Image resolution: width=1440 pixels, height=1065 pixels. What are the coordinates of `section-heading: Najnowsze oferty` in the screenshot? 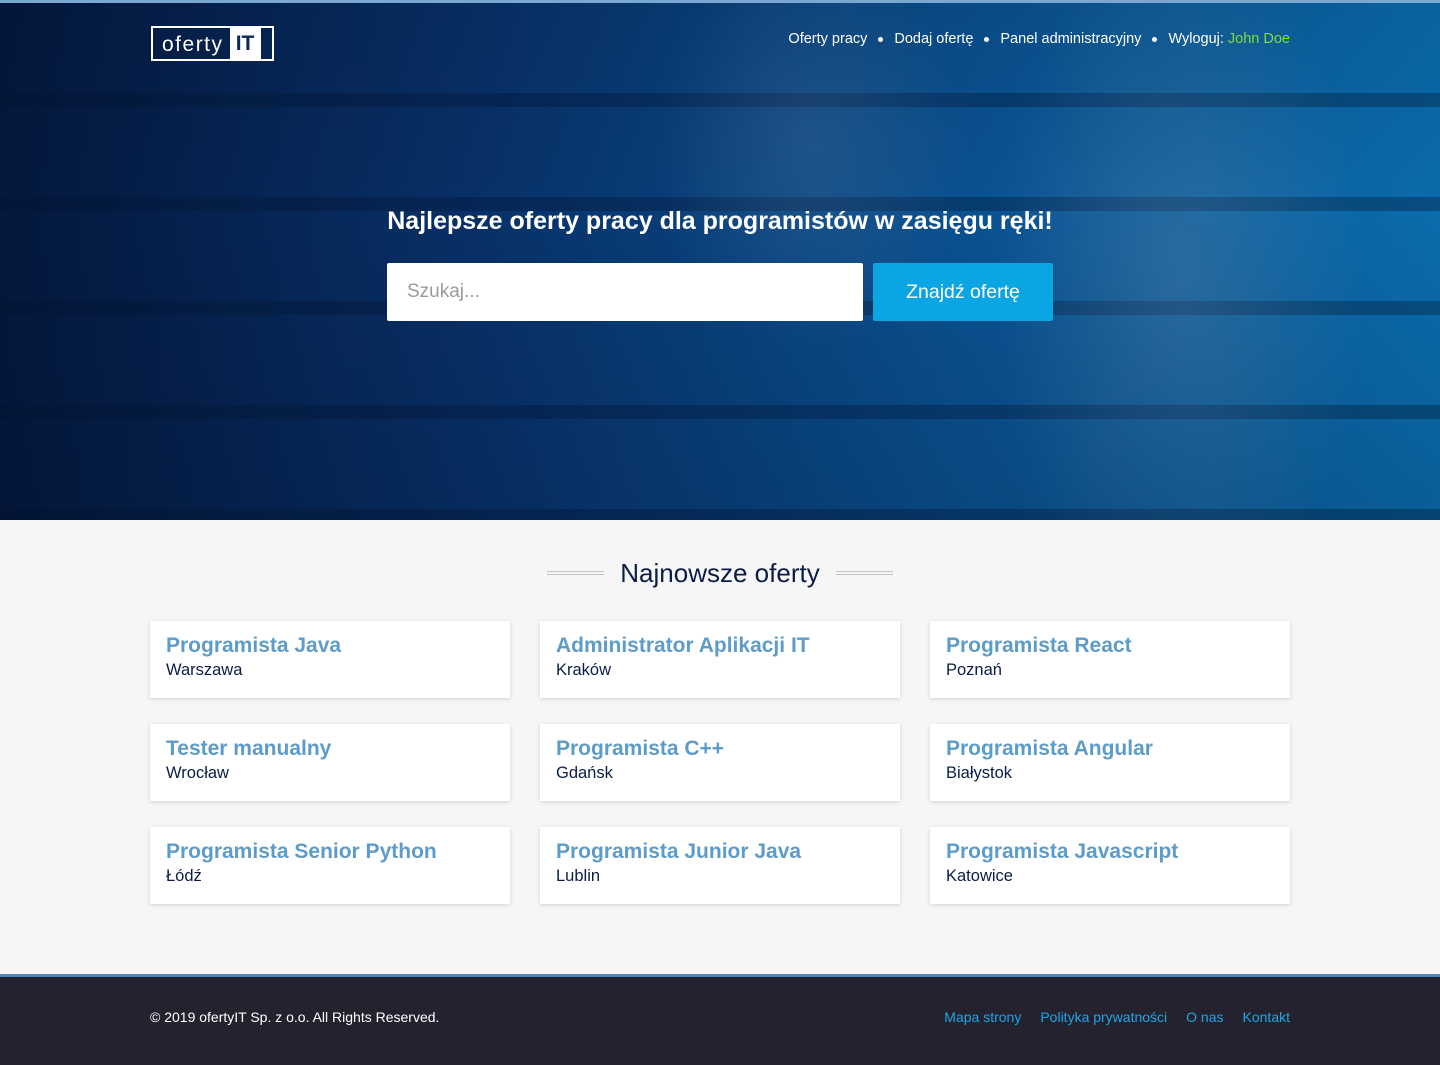 It's located at (720, 573).